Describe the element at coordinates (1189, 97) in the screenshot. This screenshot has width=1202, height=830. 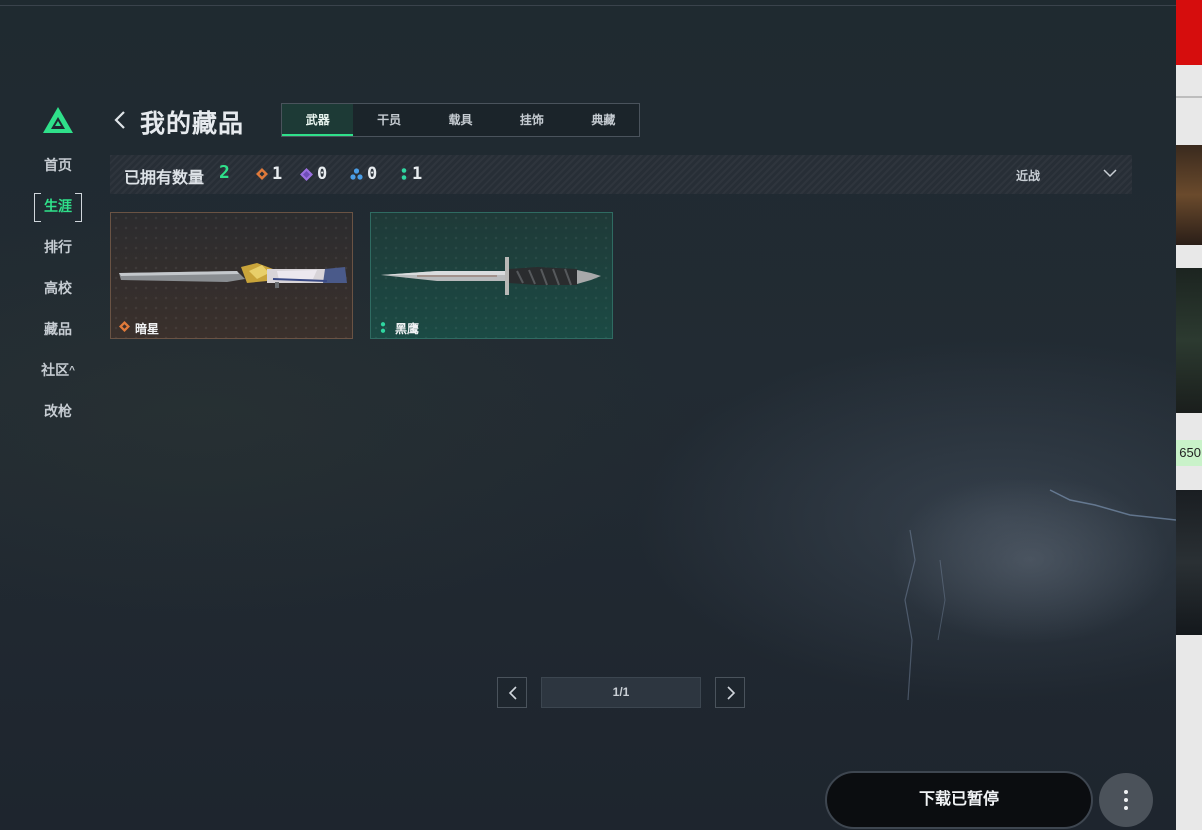
I see `divider` at that location.